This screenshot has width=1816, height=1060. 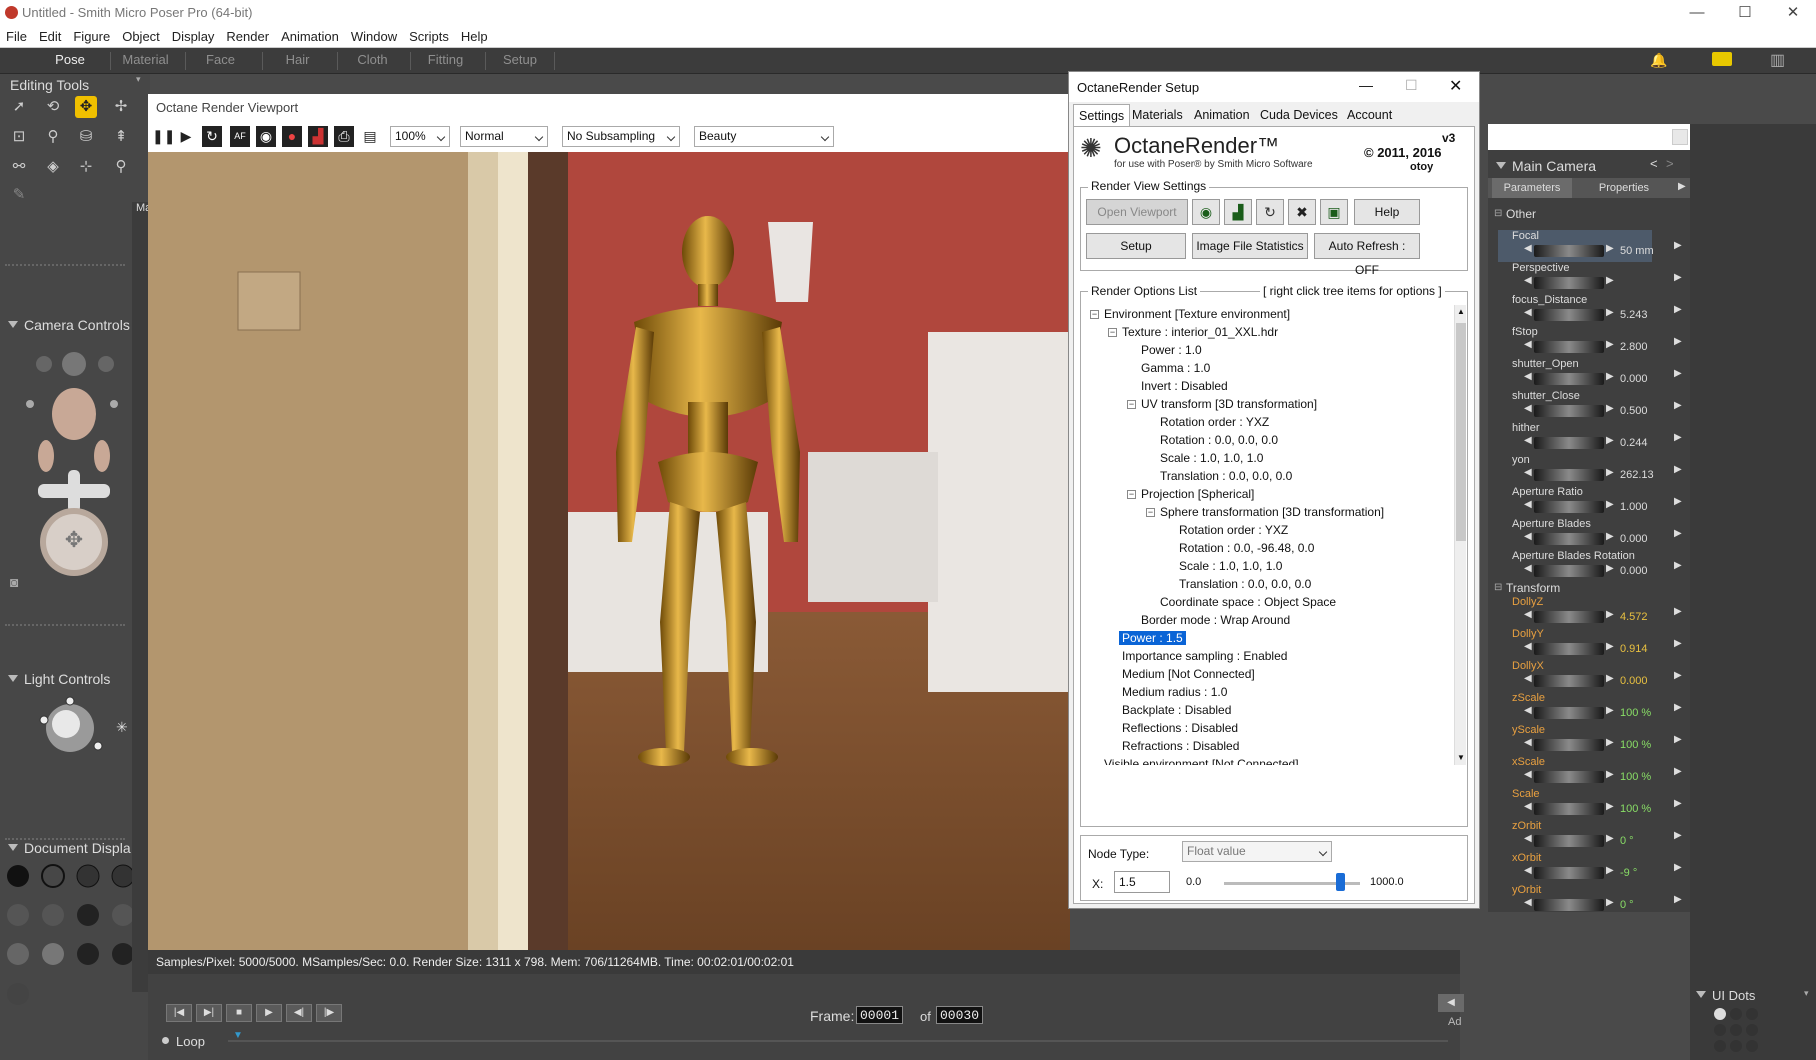 I want to click on ui-dots-grid, so click(x=1742, y=1031).